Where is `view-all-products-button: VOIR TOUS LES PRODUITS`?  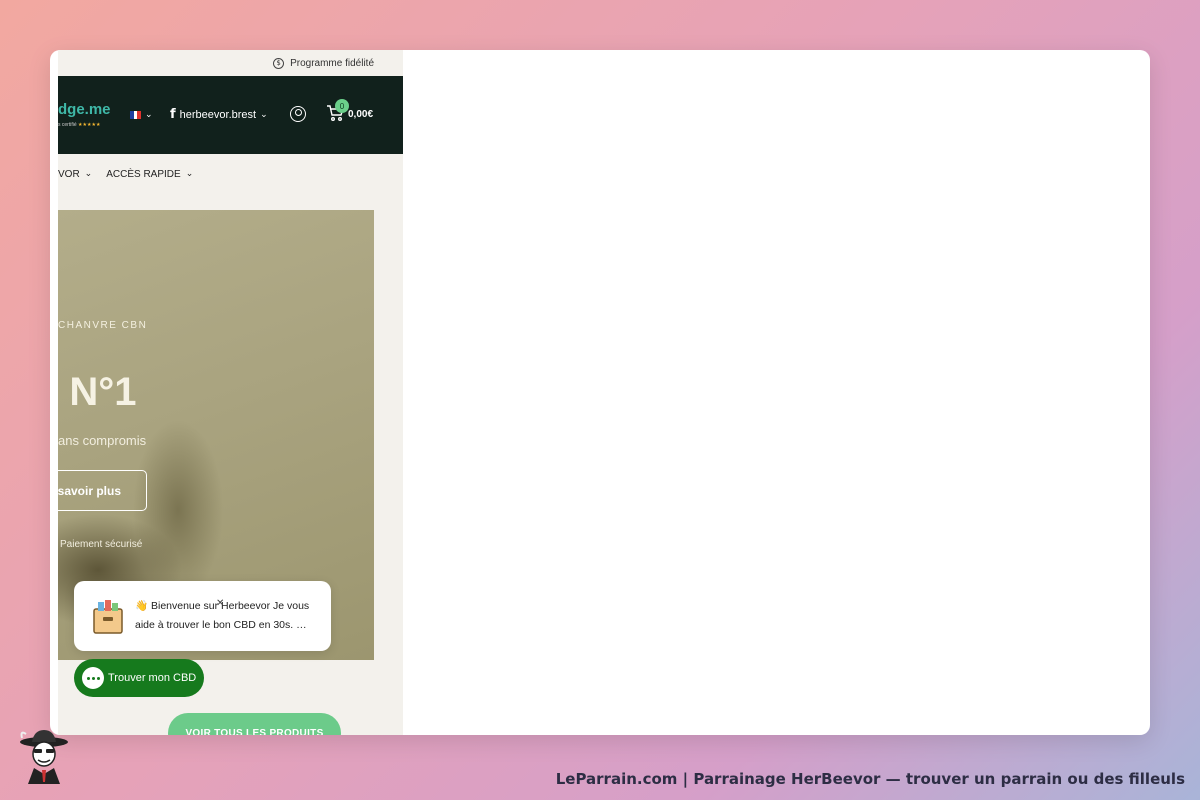 view-all-products-button: VOIR TOUS LES PRODUITS is located at coordinates (254, 724).